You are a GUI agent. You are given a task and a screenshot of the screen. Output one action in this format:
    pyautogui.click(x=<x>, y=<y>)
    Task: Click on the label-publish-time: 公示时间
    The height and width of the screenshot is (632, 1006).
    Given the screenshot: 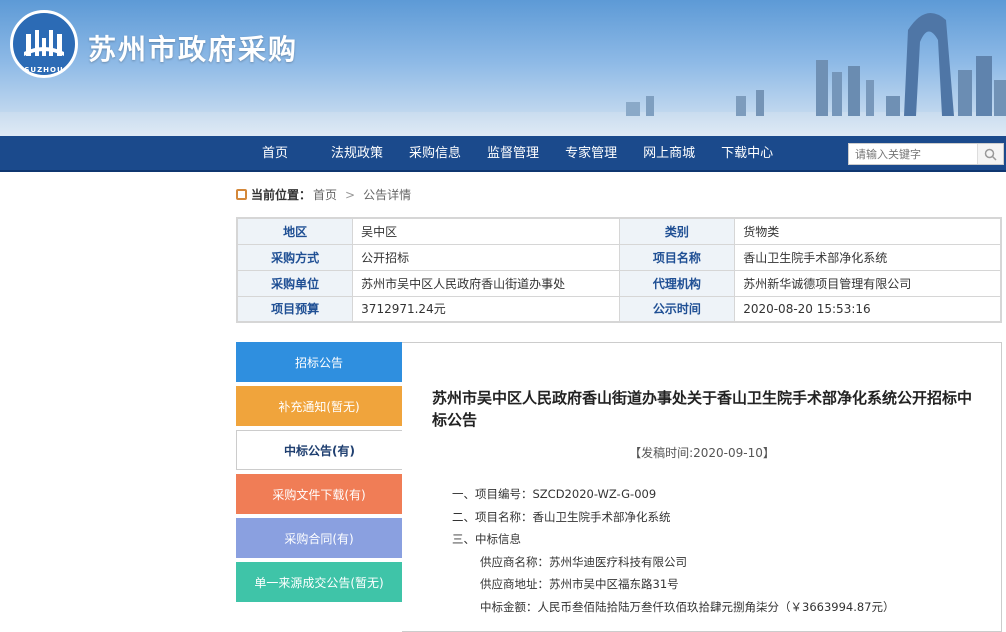 What is the action you would take?
    pyautogui.click(x=677, y=309)
    